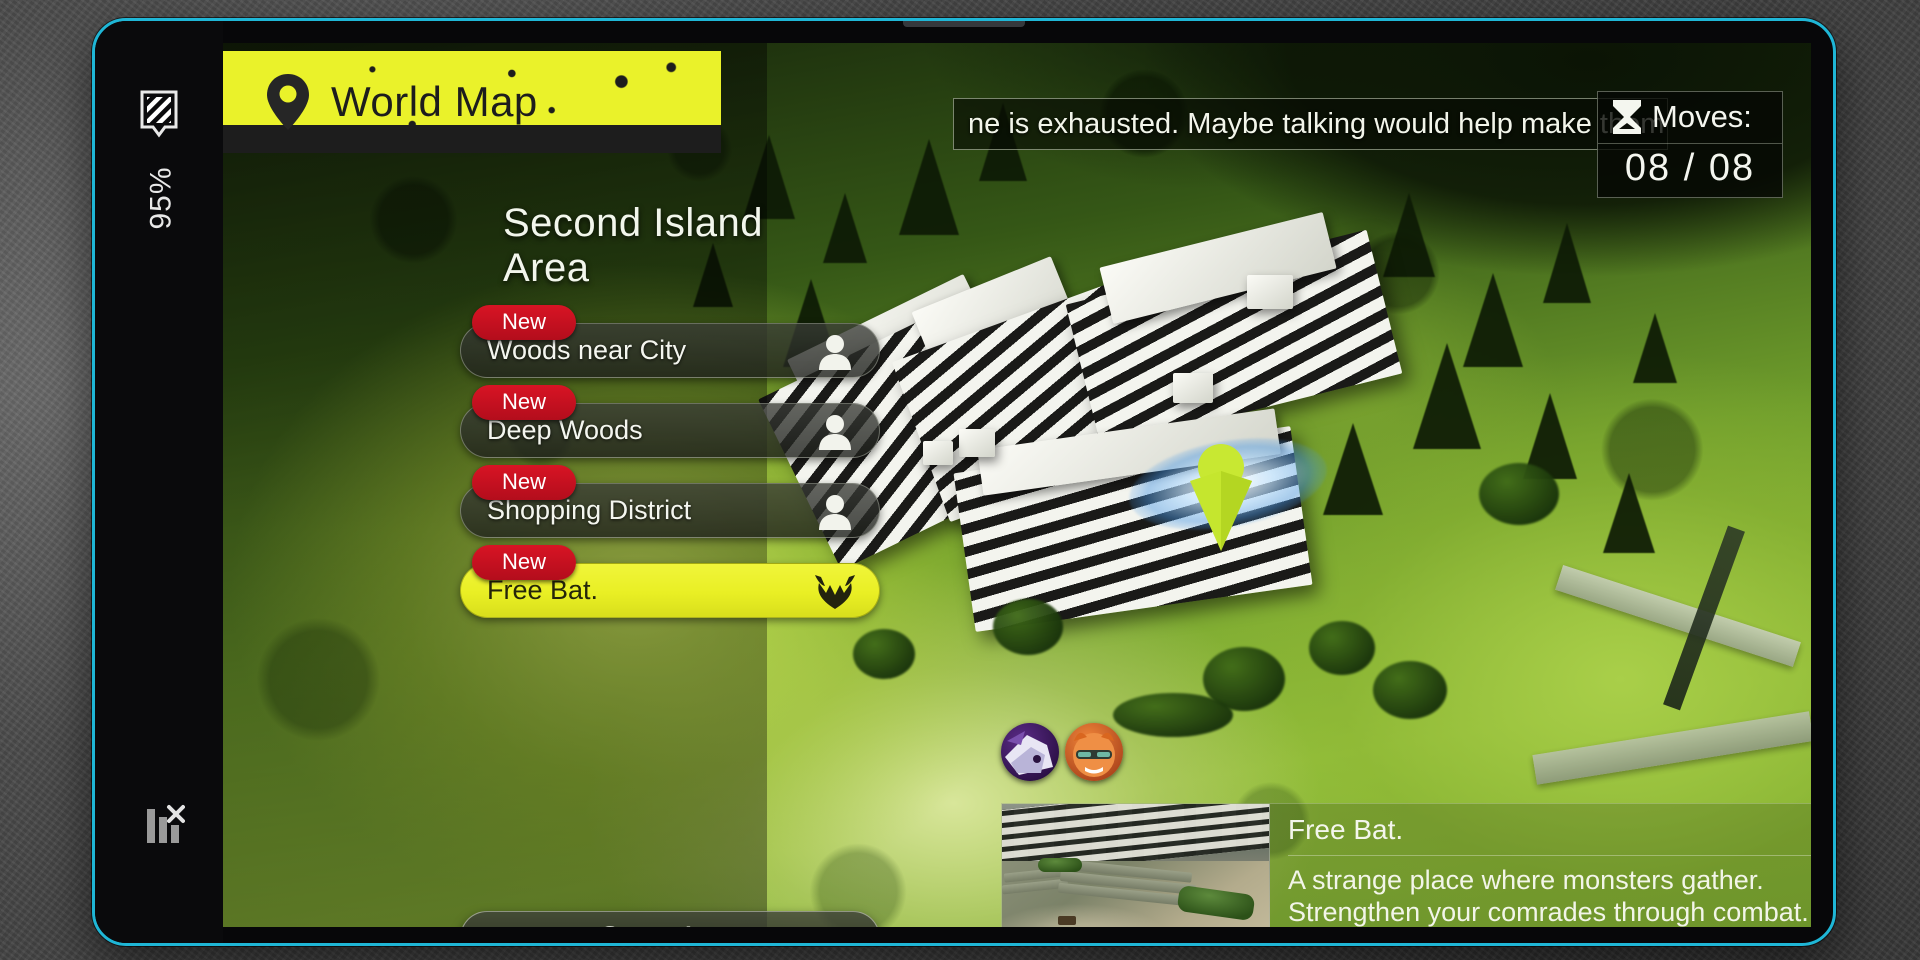  What do you see at coordinates (162, 826) in the screenshot?
I see `no-signal-icon` at bounding box center [162, 826].